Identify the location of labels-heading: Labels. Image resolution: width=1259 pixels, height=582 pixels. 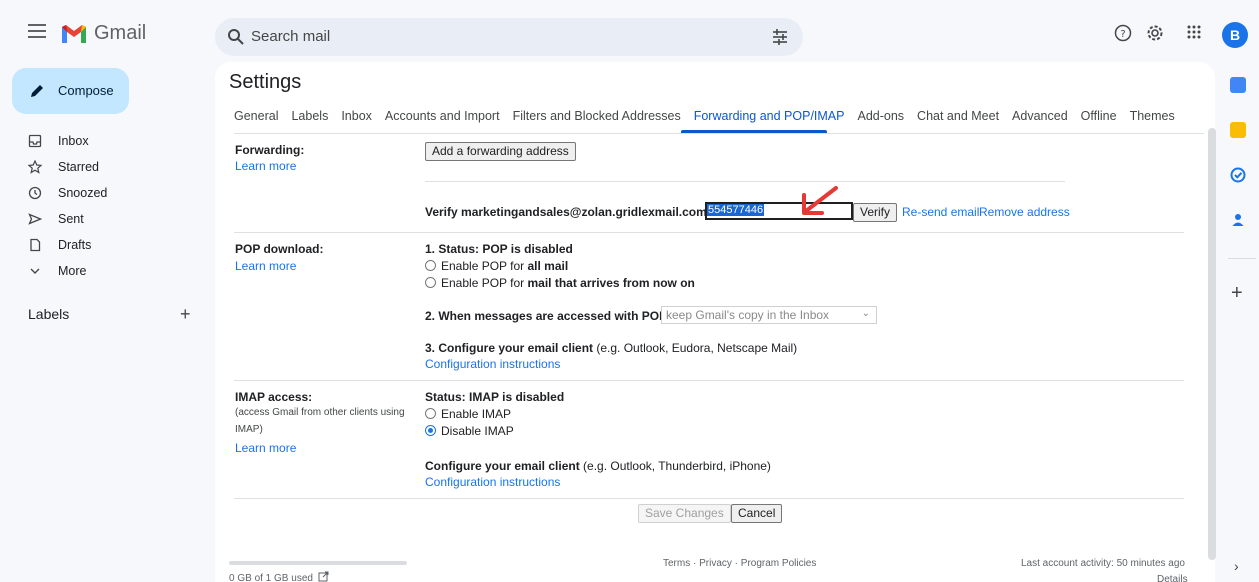
(49, 314).